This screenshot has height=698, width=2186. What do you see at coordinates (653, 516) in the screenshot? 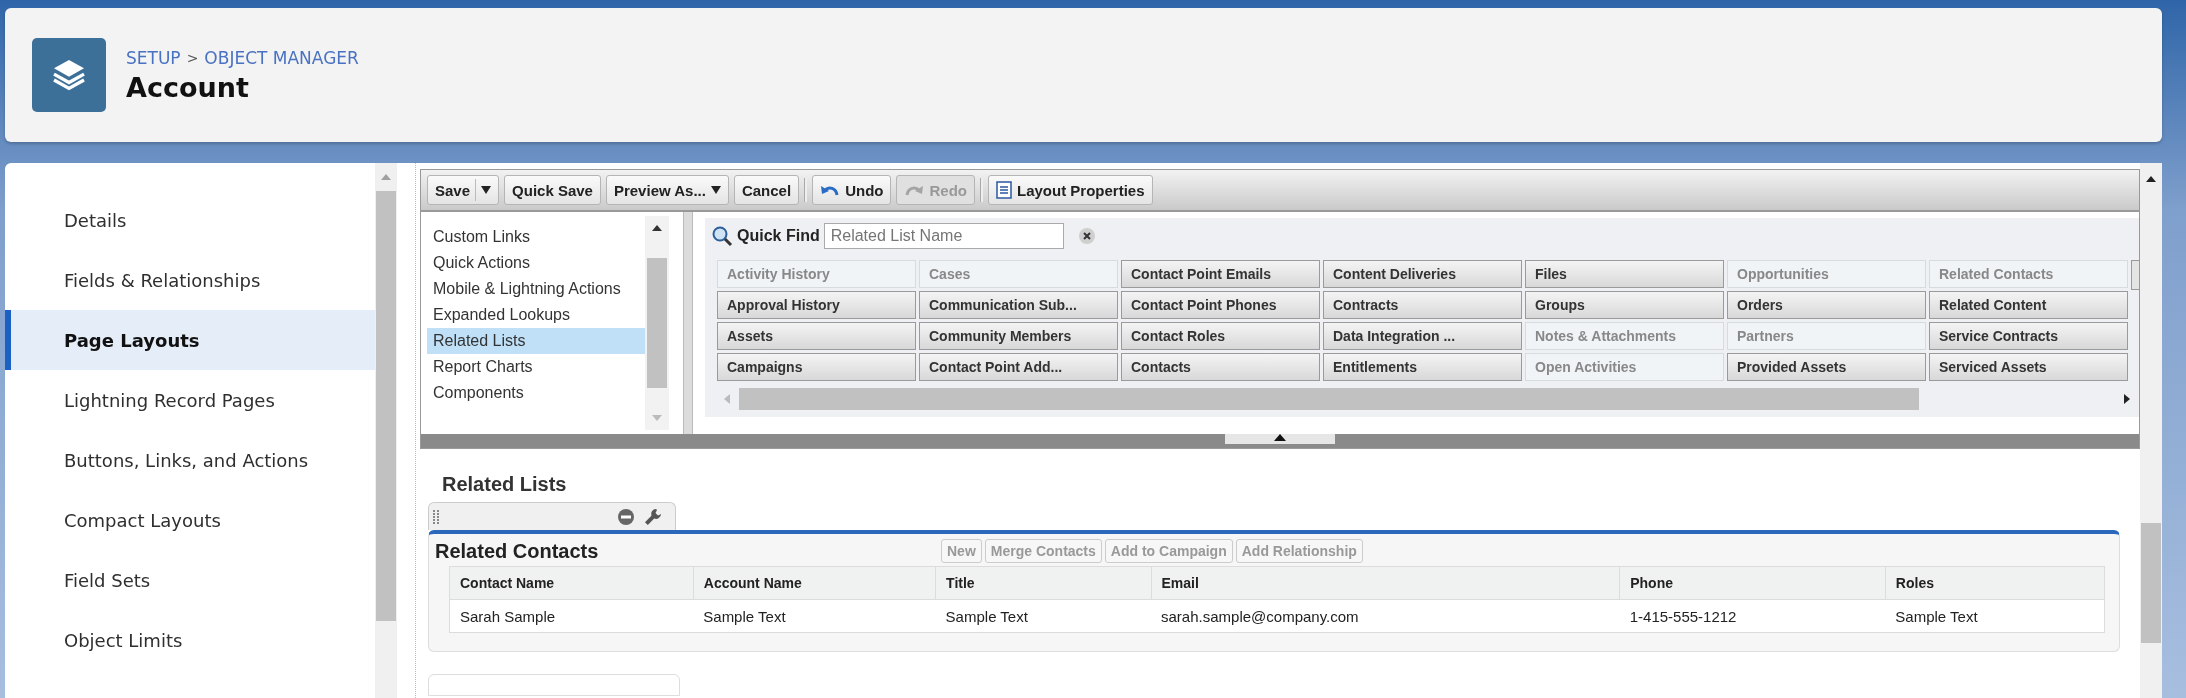
I see `wrench-icon` at bounding box center [653, 516].